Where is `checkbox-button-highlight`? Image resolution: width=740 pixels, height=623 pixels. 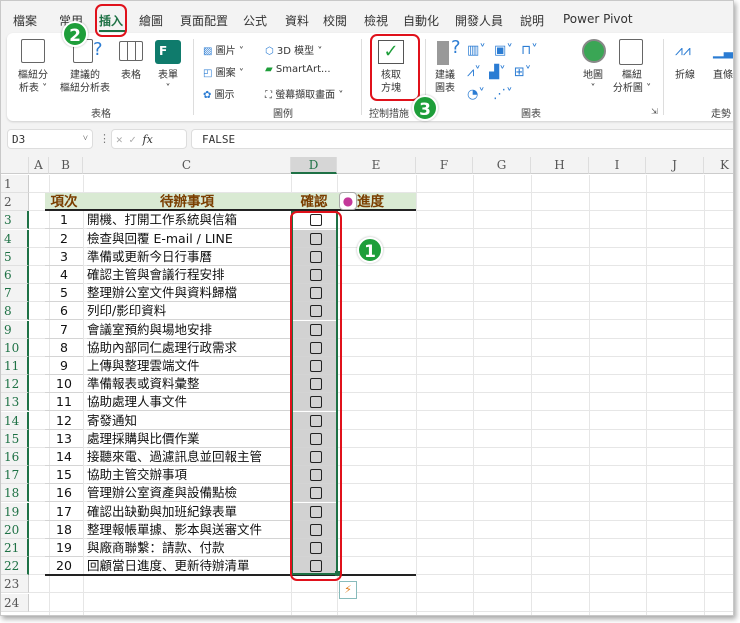
checkbox-button-highlight is located at coordinates (395, 67).